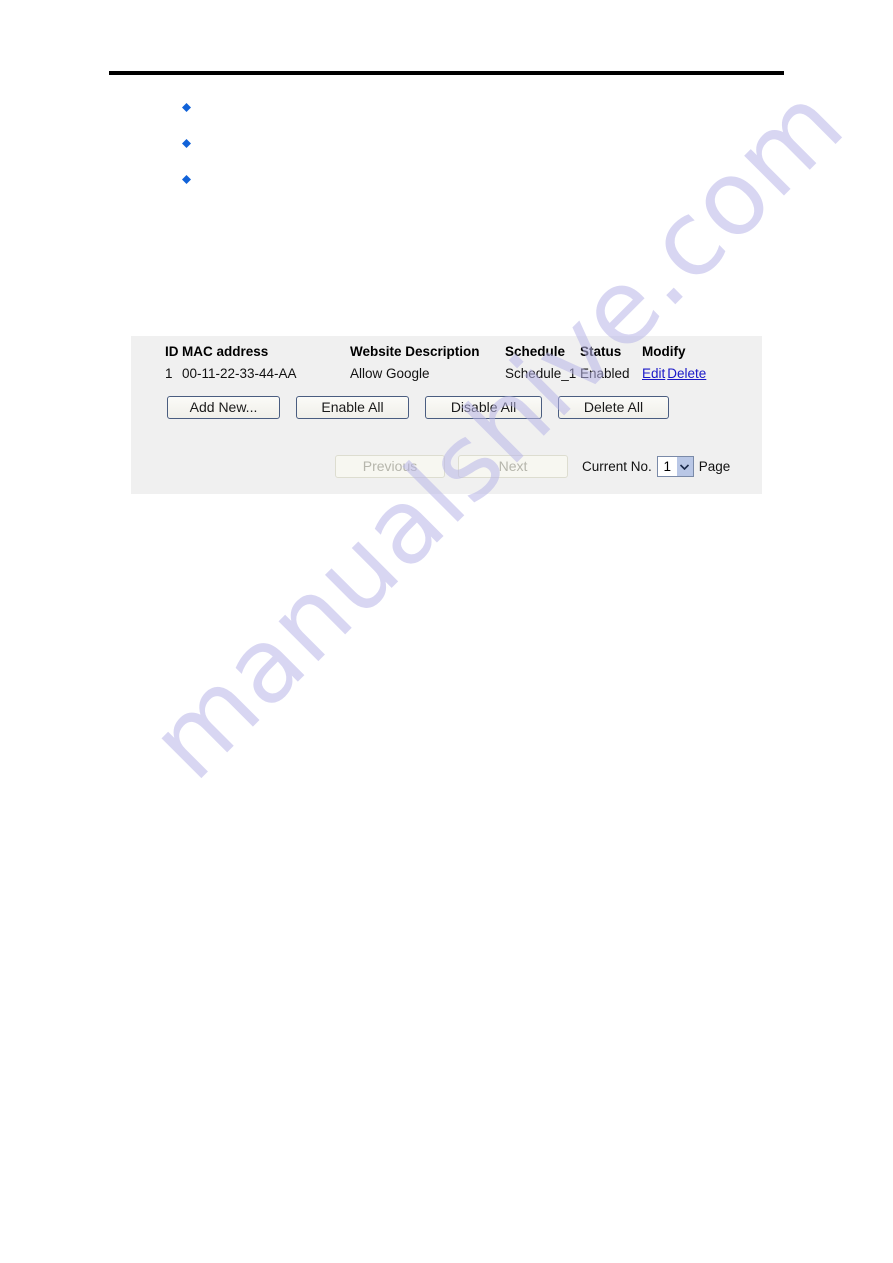  What do you see at coordinates (714, 466) in the screenshot?
I see `page-suffix-label: Page` at bounding box center [714, 466].